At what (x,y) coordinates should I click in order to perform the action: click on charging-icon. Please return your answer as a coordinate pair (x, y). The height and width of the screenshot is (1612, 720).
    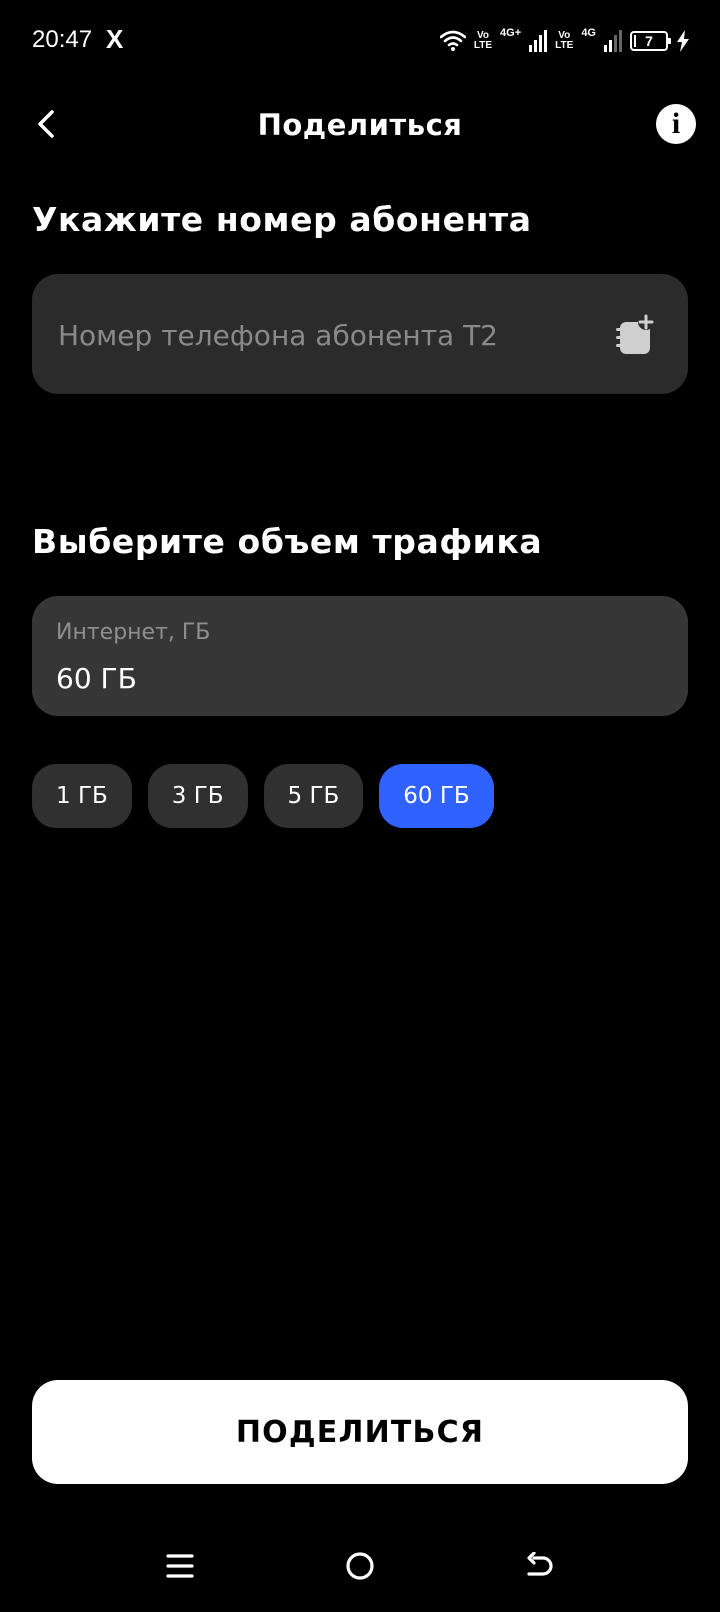
    Looking at the image, I should click on (683, 41).